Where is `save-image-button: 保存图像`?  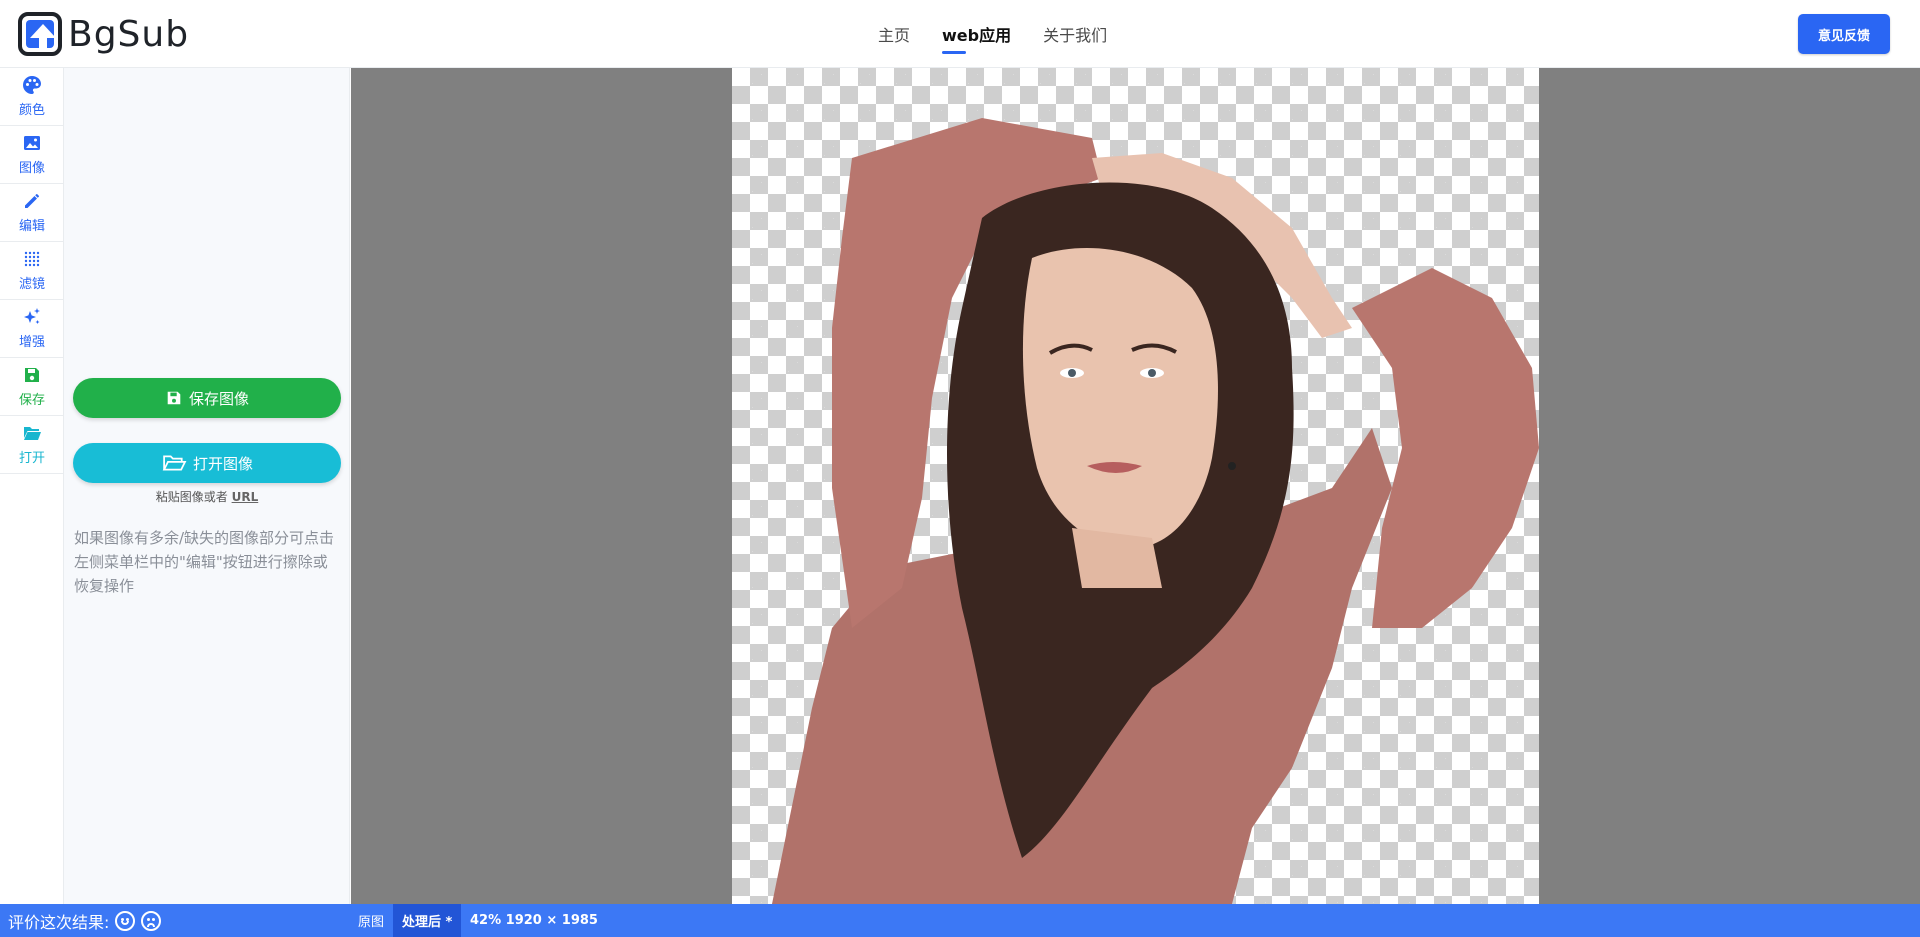
save-image-button: 保存图像 is located at coordinates (207, 398).